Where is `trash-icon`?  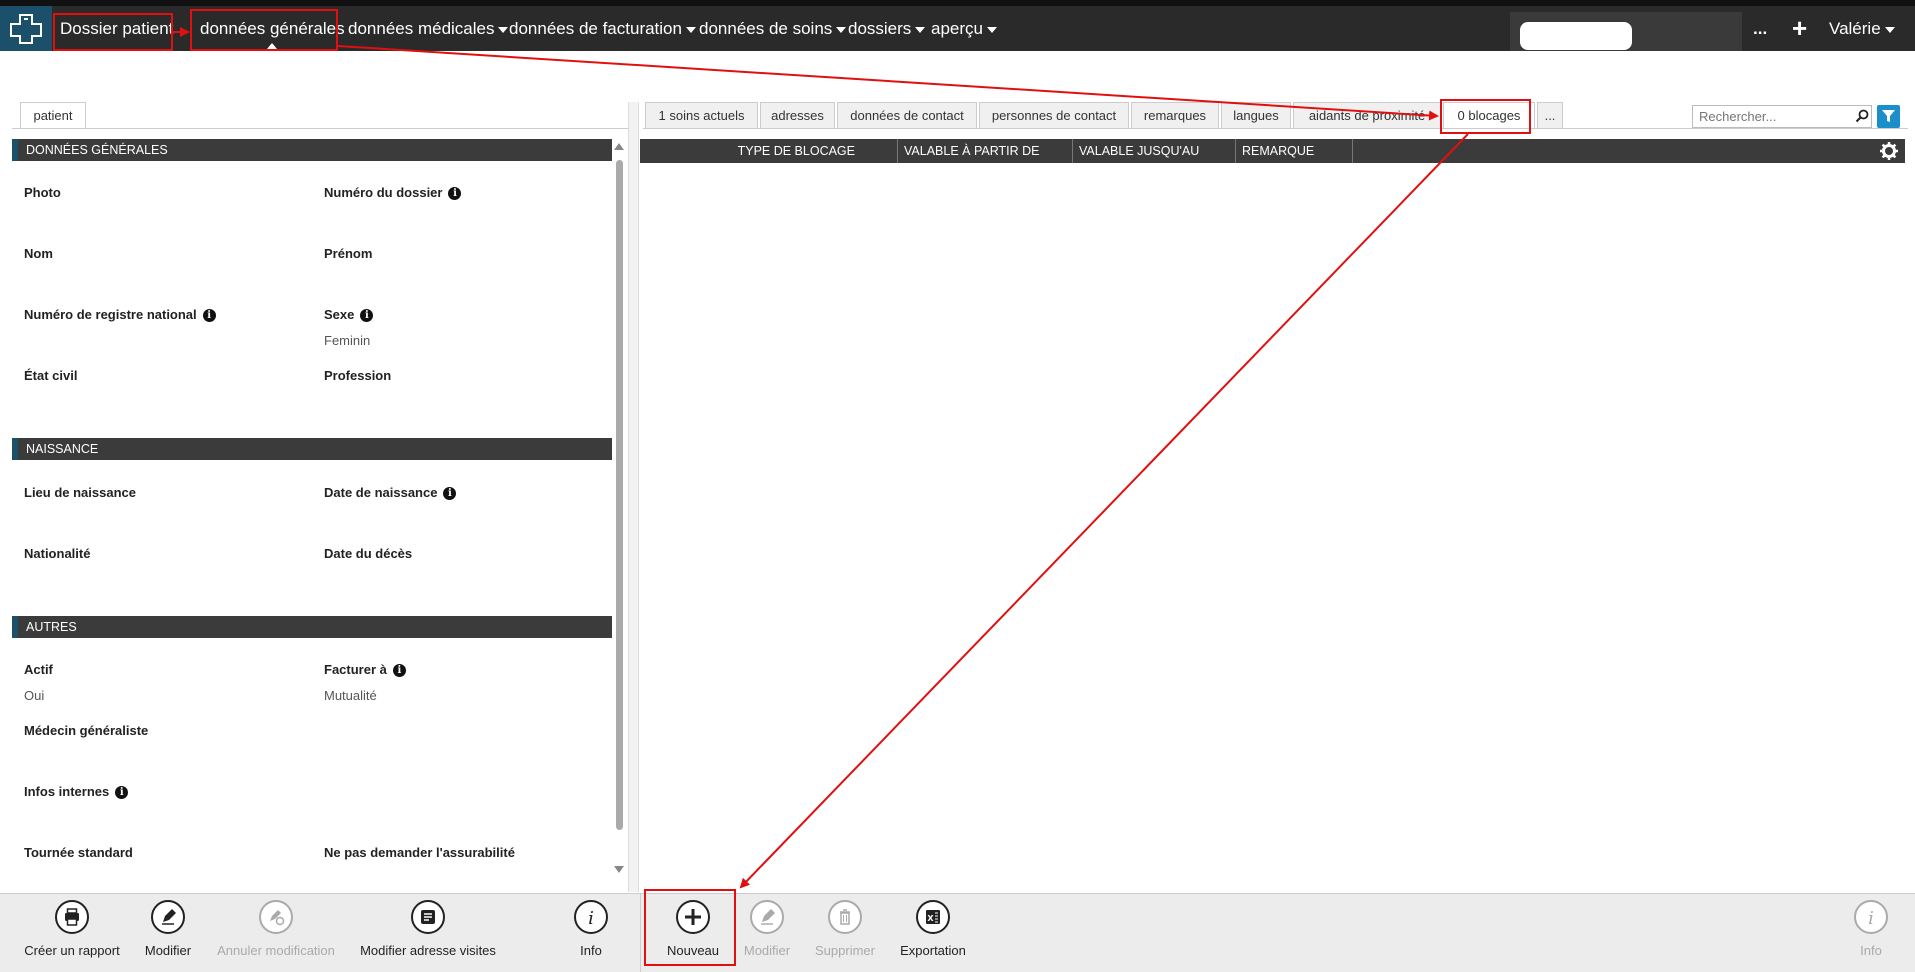 trash-icon is located at coordinates (845, 917).